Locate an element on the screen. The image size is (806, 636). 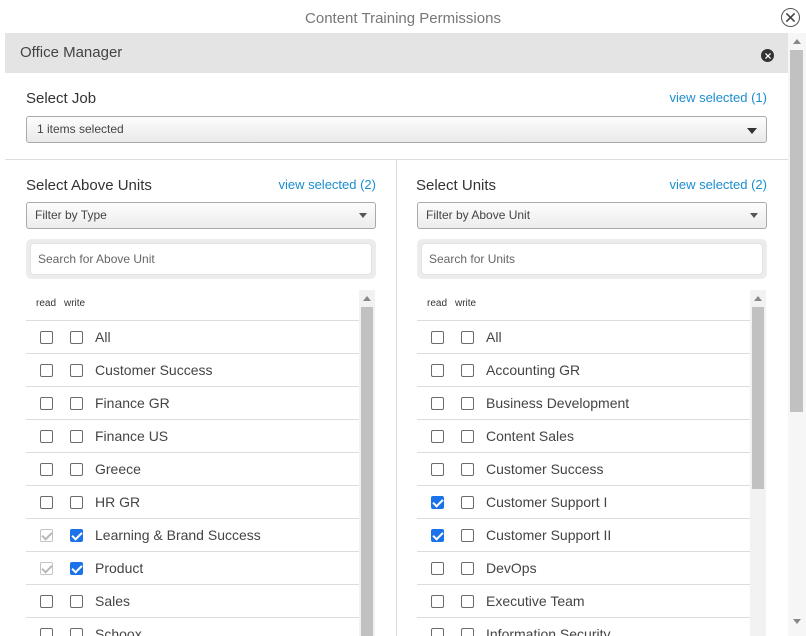
filter-value: Filter by Type is located at coordinates (71, 215).